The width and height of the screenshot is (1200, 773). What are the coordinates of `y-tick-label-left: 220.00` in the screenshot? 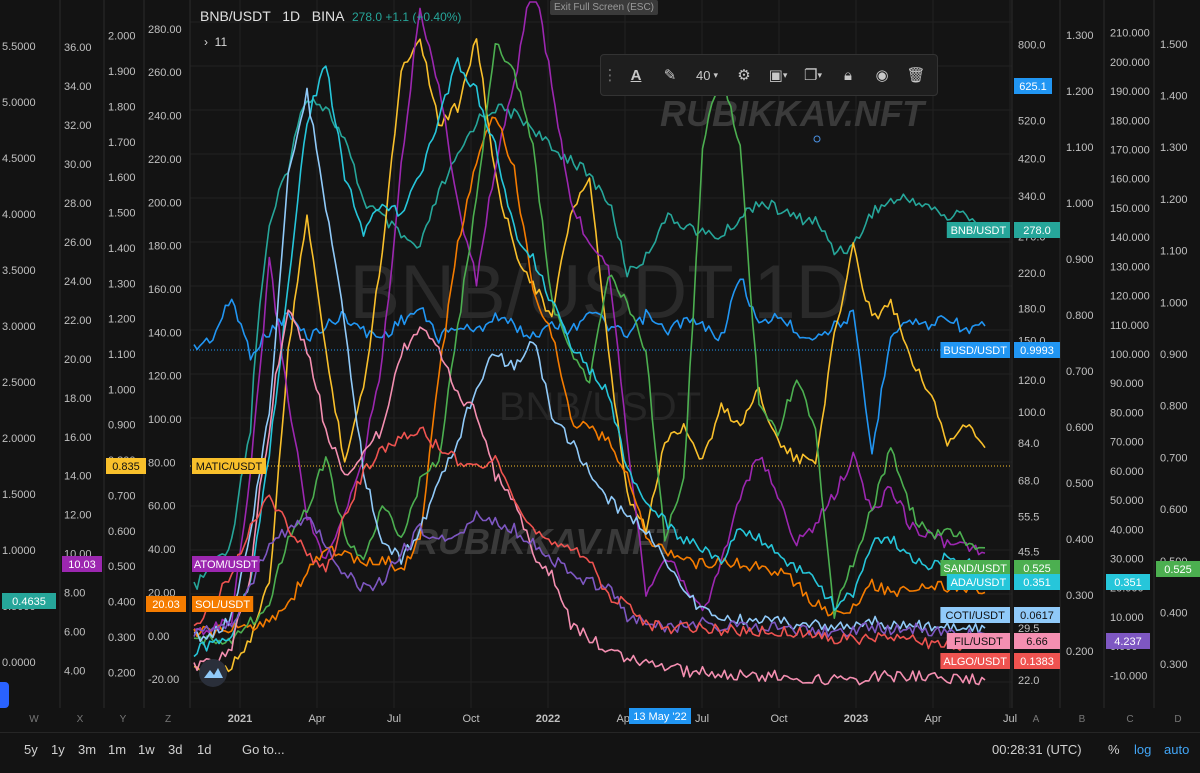 It's located at (165, 160).